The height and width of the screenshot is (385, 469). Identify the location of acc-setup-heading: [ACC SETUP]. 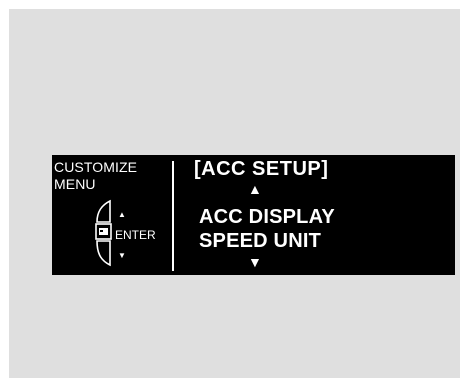
(261, 169).